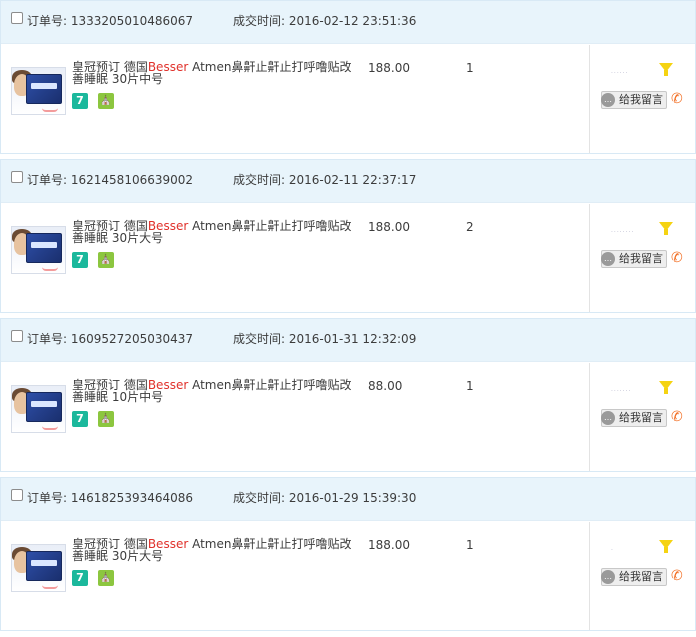 The image size is (696, 637). Describe the element at coordinates (110, 21) in the screenshot. I see `order-number: 订单号: 1333205010486067` at that location.